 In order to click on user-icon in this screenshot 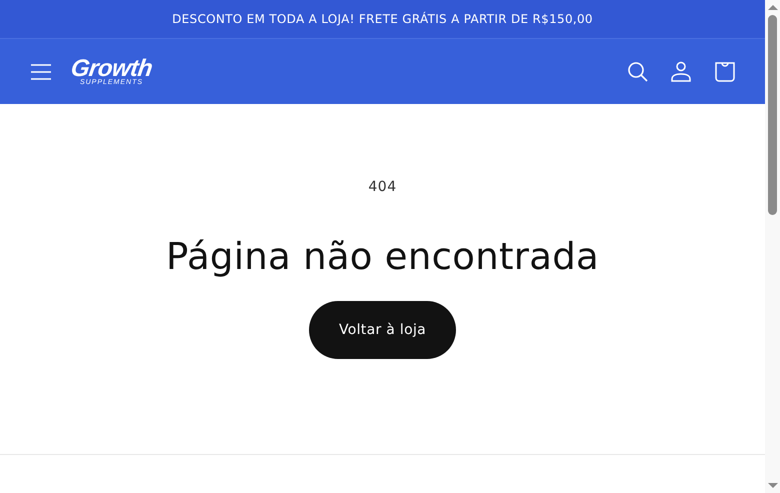, I will do `click(681, 71)`.